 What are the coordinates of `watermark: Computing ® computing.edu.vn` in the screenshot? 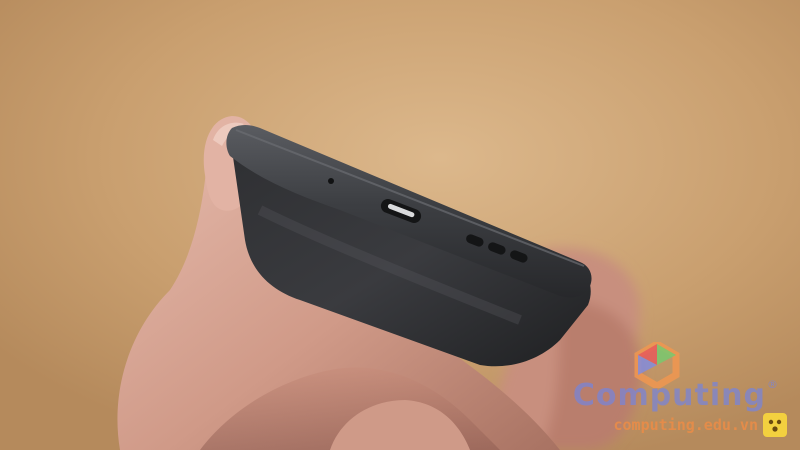 It's located at (663, 392).